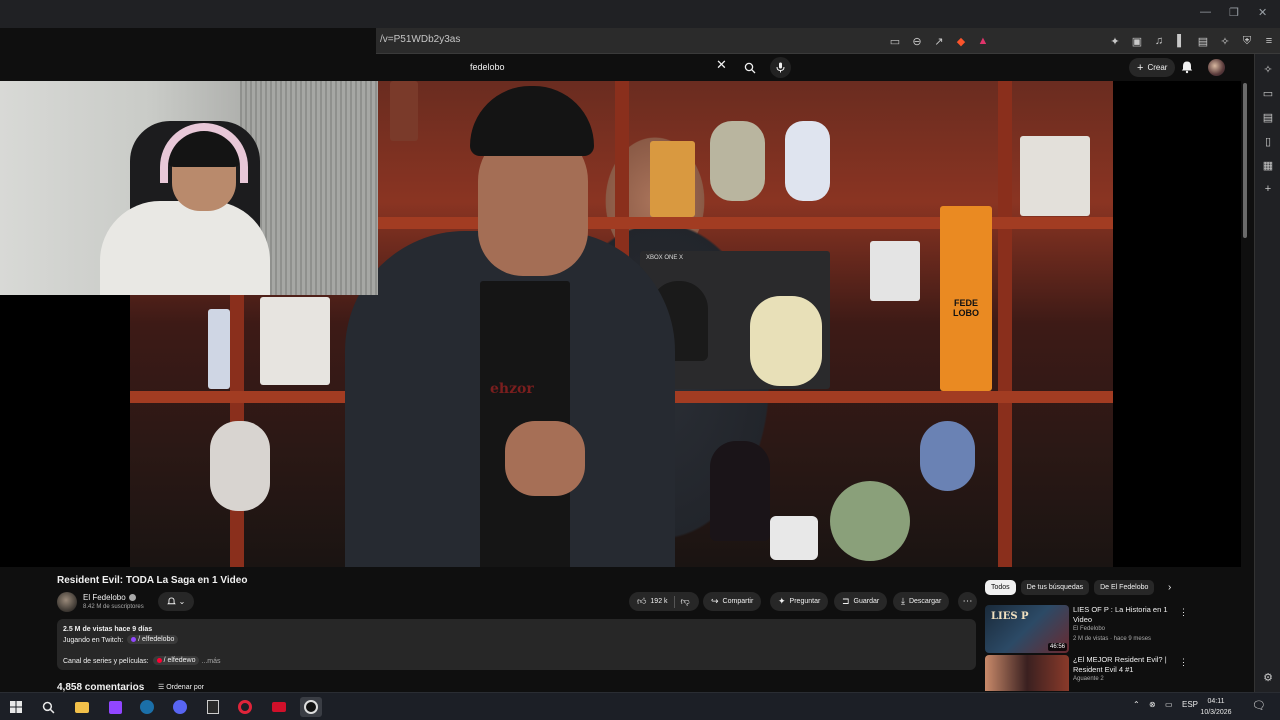 The image size is (1280, 720). I want to click on search-input: fedelobo, so click(599, 67).